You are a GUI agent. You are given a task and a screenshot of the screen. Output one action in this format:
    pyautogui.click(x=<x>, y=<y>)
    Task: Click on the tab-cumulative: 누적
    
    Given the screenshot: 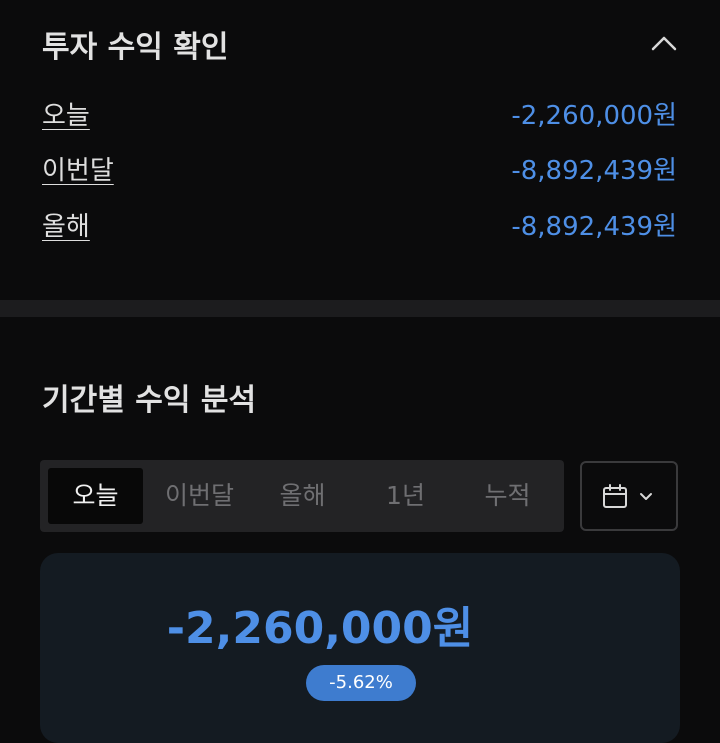 What is the action you would take?
    pyautogui.click(x=507, y=496)
    